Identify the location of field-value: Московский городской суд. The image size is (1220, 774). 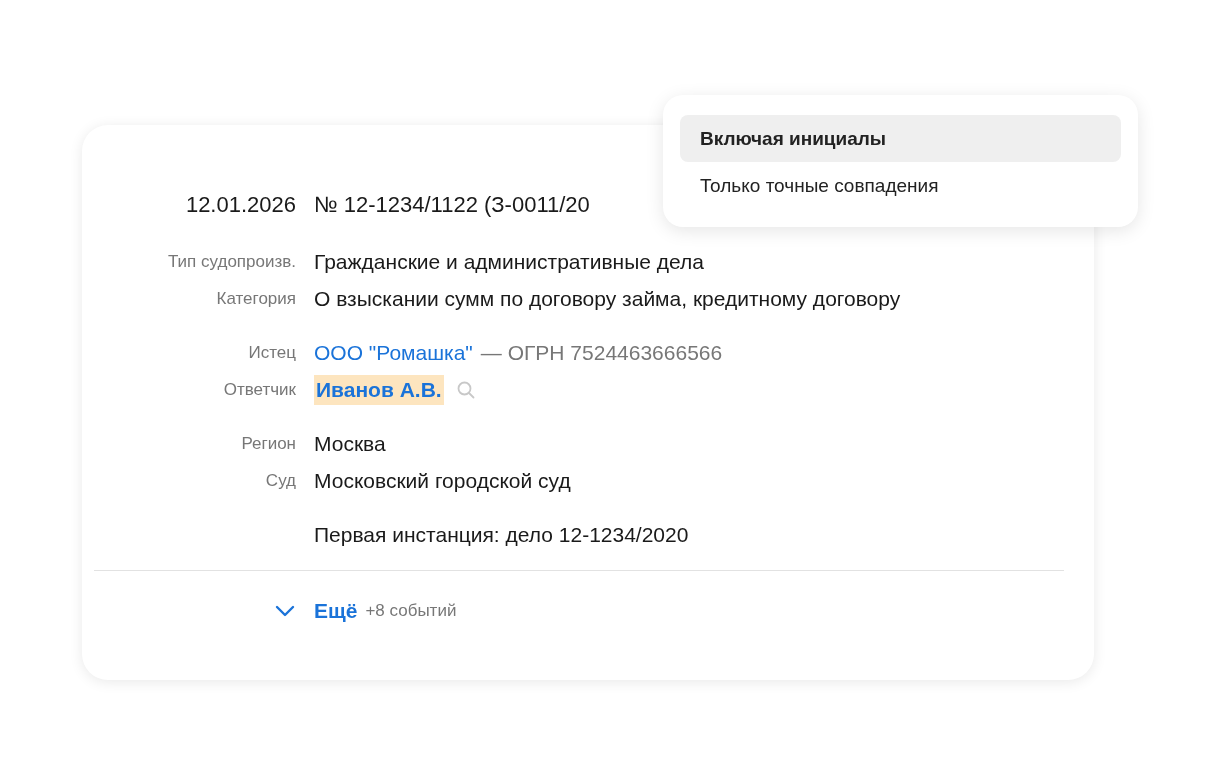
(442, 481).